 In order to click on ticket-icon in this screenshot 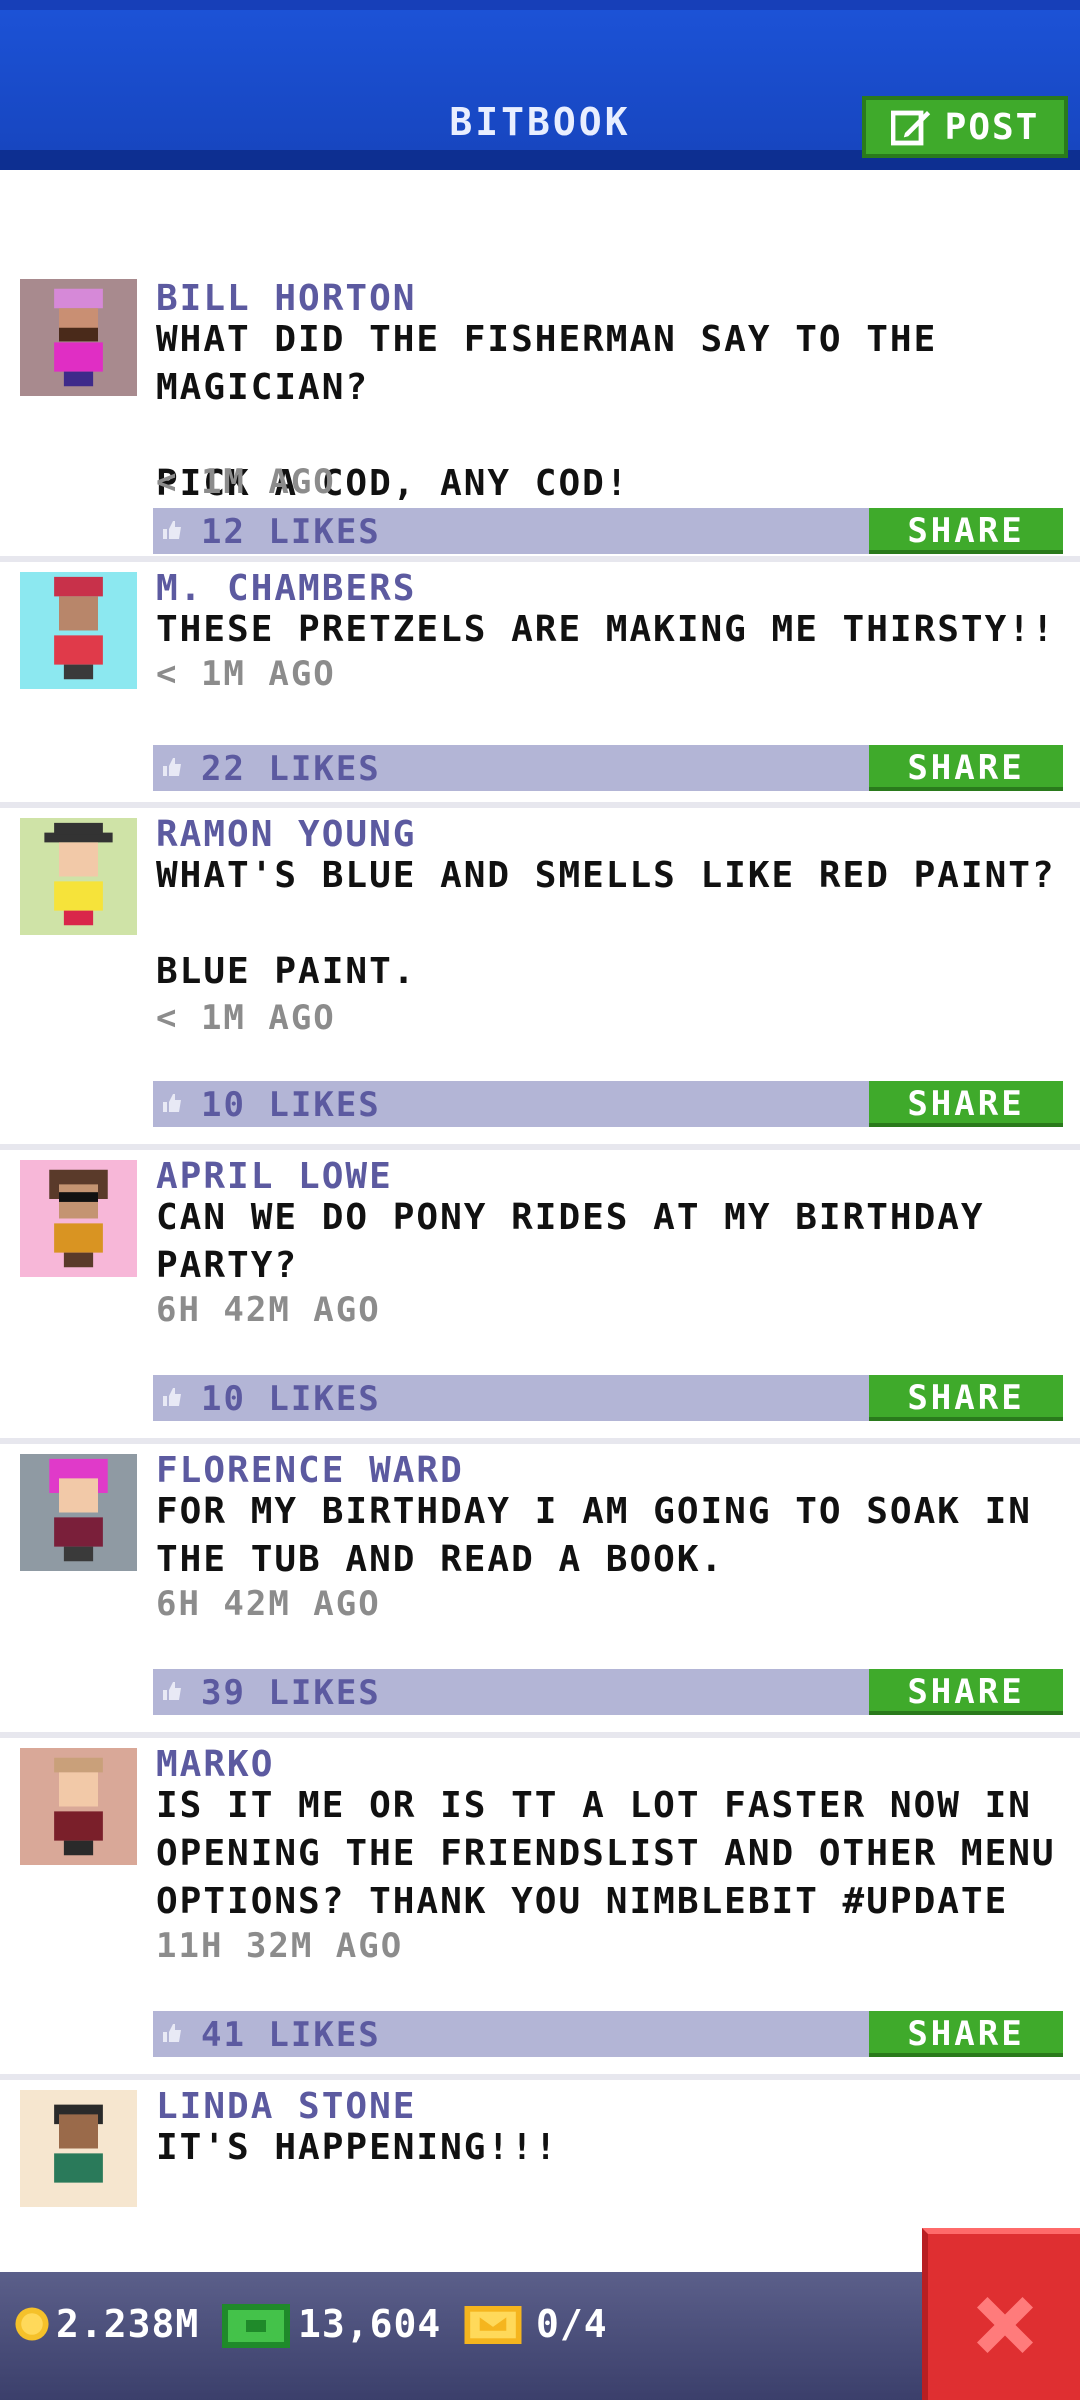, I will do `click(493, 2325)`.